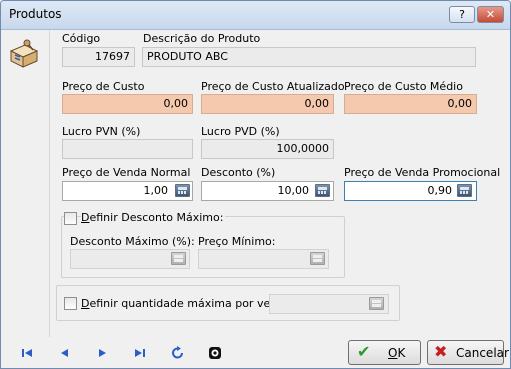  I want to click on max-discount-percent-label: Desconto Máximo (%):, so click(132, 241).